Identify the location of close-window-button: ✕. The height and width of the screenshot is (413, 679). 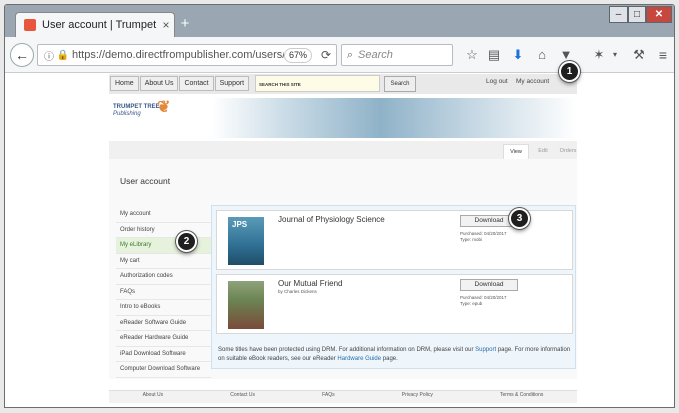
(659, 14).